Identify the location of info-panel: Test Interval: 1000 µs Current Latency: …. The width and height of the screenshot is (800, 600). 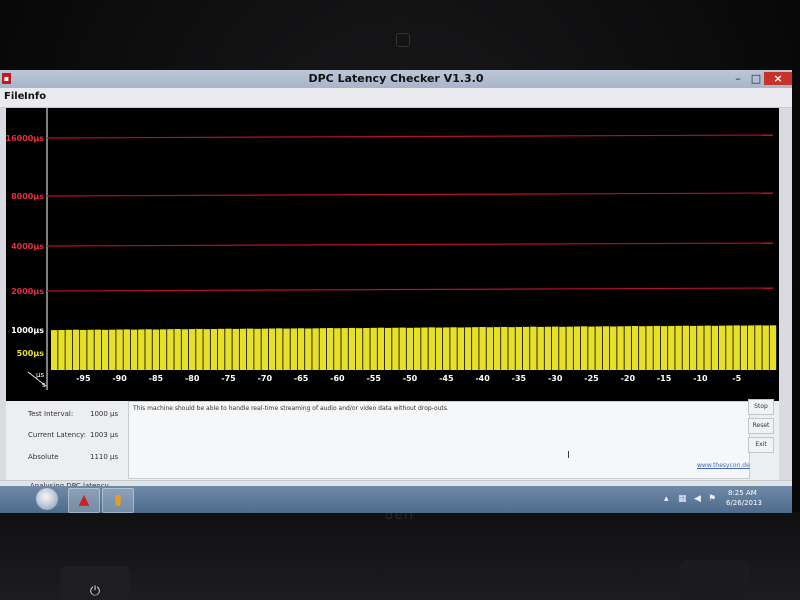
(392, 439).